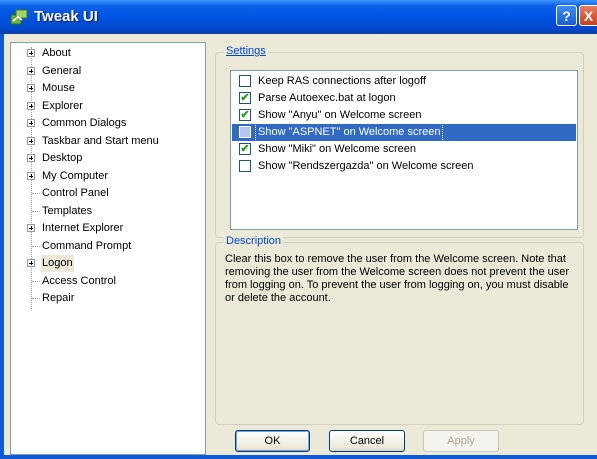 This screenshot has height=459, width=597. I want to click on tree-item: Templates, so click(106, 211).